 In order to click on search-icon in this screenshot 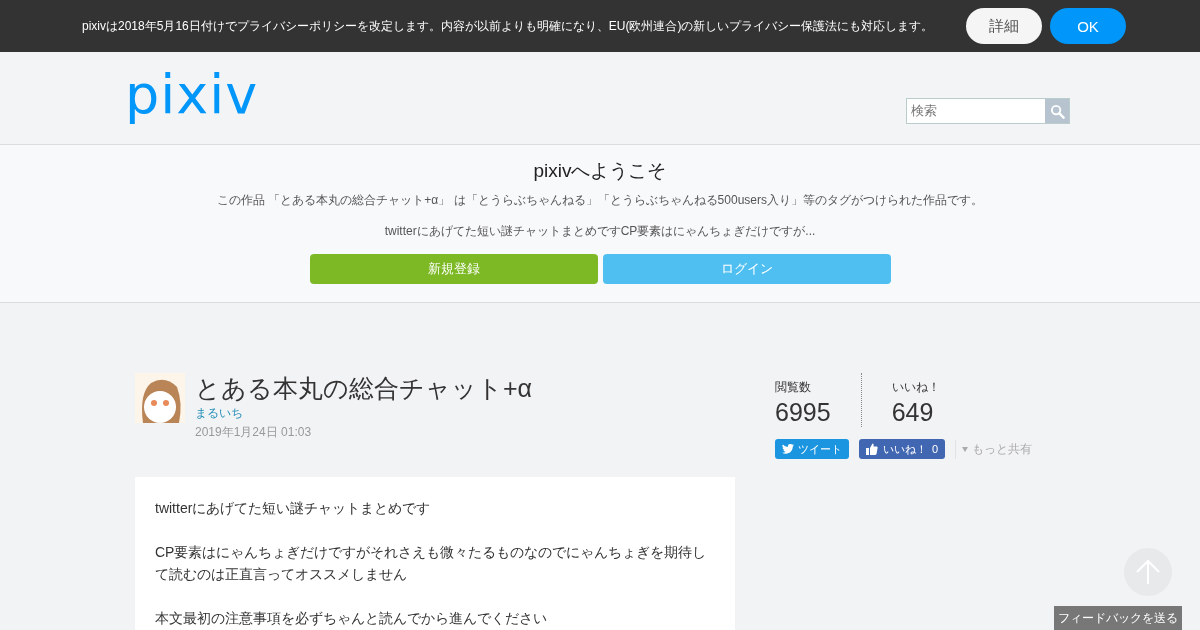, I will do `click(1057, 111)`.